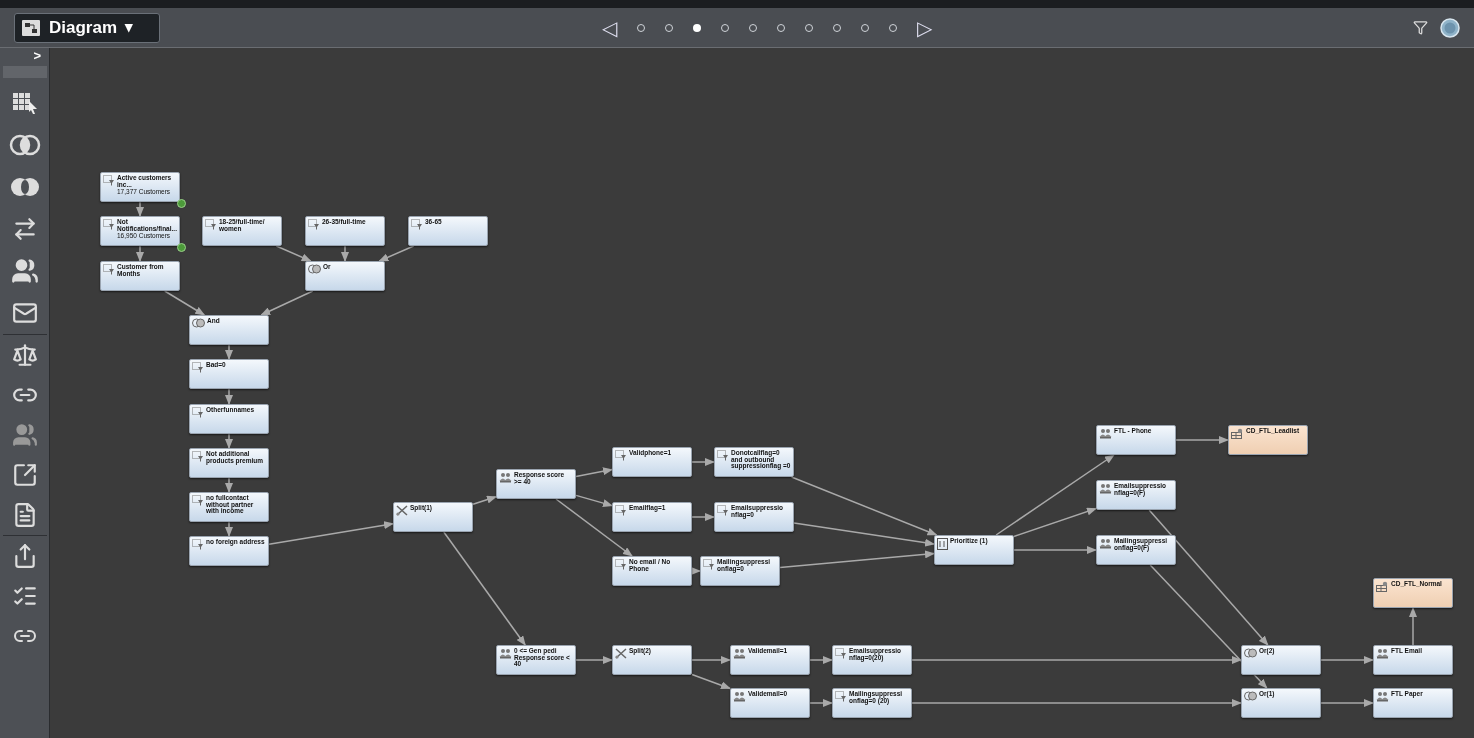 This screenshot has height=738, width=1474. What do you see at coordinates (87, 27) in the screenshot?
I see `view-menu-button: Diagram ▾` at bounding box center [87, 27].